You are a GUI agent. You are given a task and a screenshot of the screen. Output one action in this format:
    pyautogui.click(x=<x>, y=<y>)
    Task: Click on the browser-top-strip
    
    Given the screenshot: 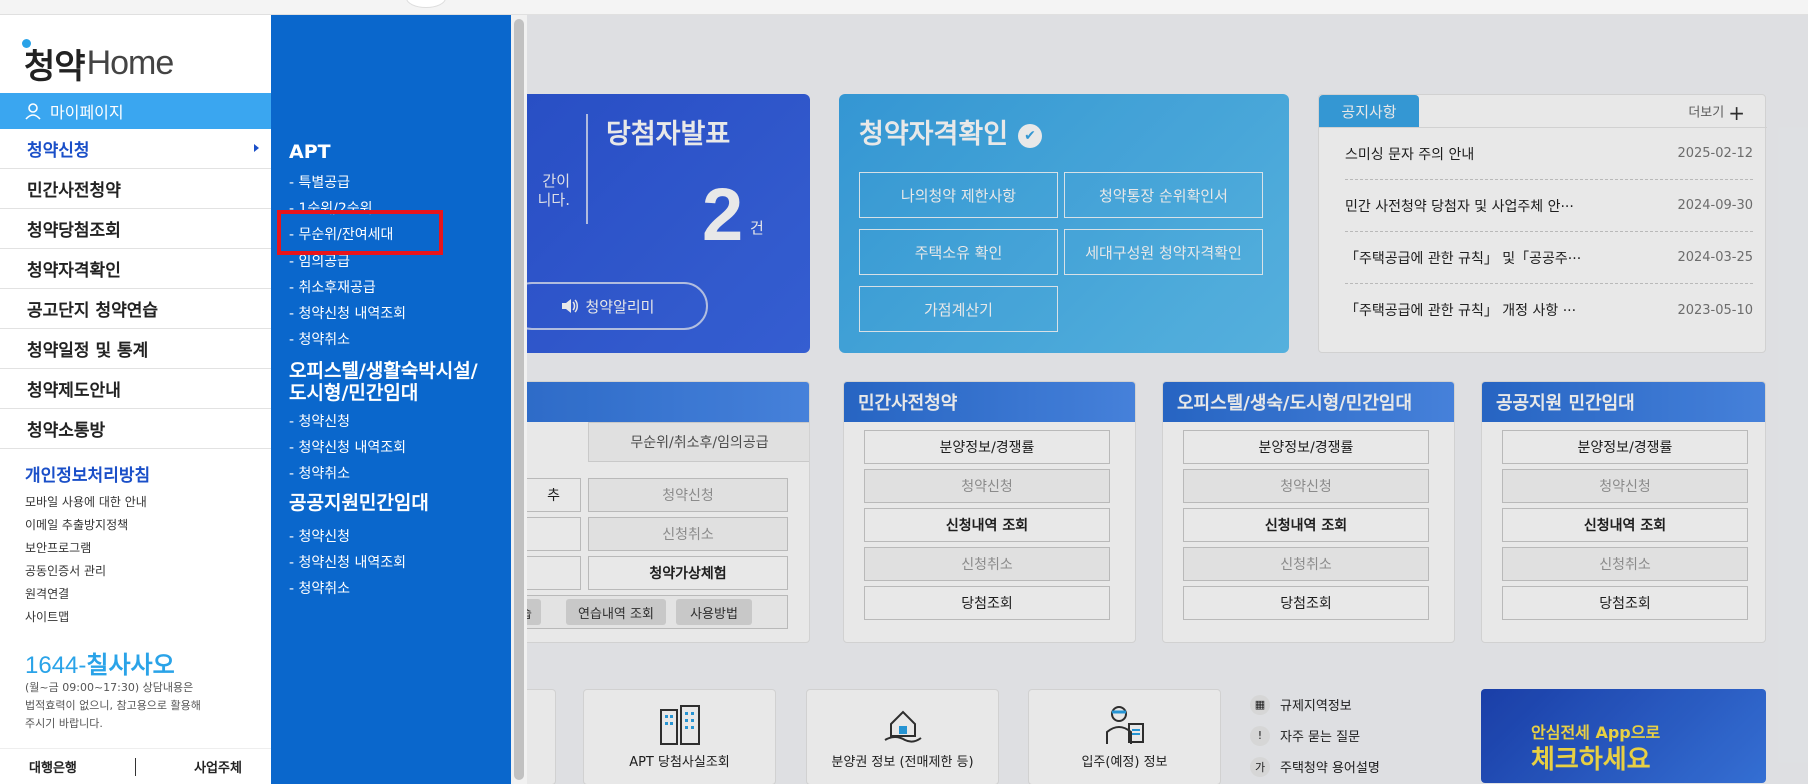 What is the action you would take?
    pyautogui.click(x=904, y=7)
    